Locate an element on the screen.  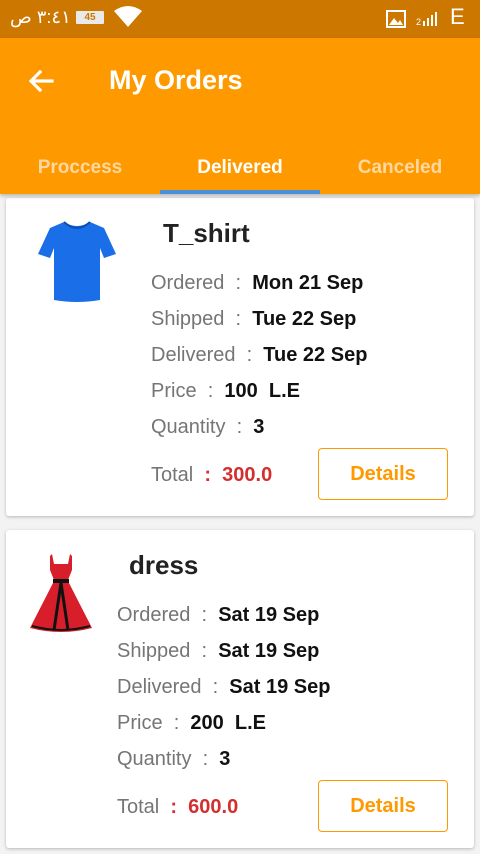
status-time: ٣:٤١ ص is located at coordinates (40, 17).